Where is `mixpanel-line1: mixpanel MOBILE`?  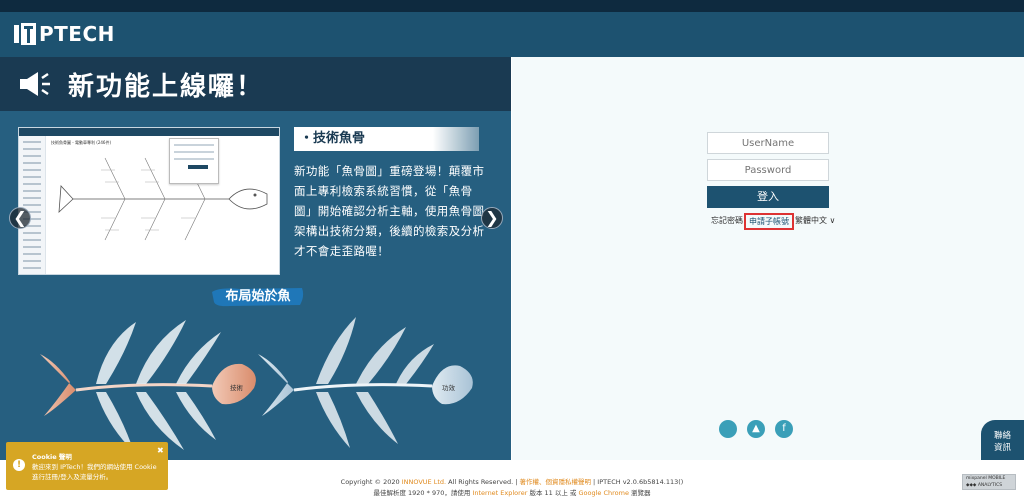 mixpanel-line1: mixpanel MOBILE is located at coordinates (986, 478).